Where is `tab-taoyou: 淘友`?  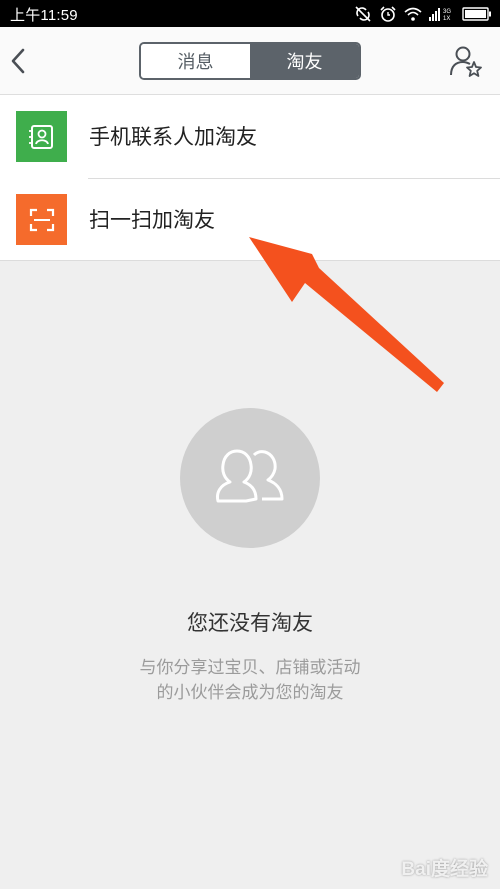
tab-taoyou: 淘友 is located at coordinates (304, 61).